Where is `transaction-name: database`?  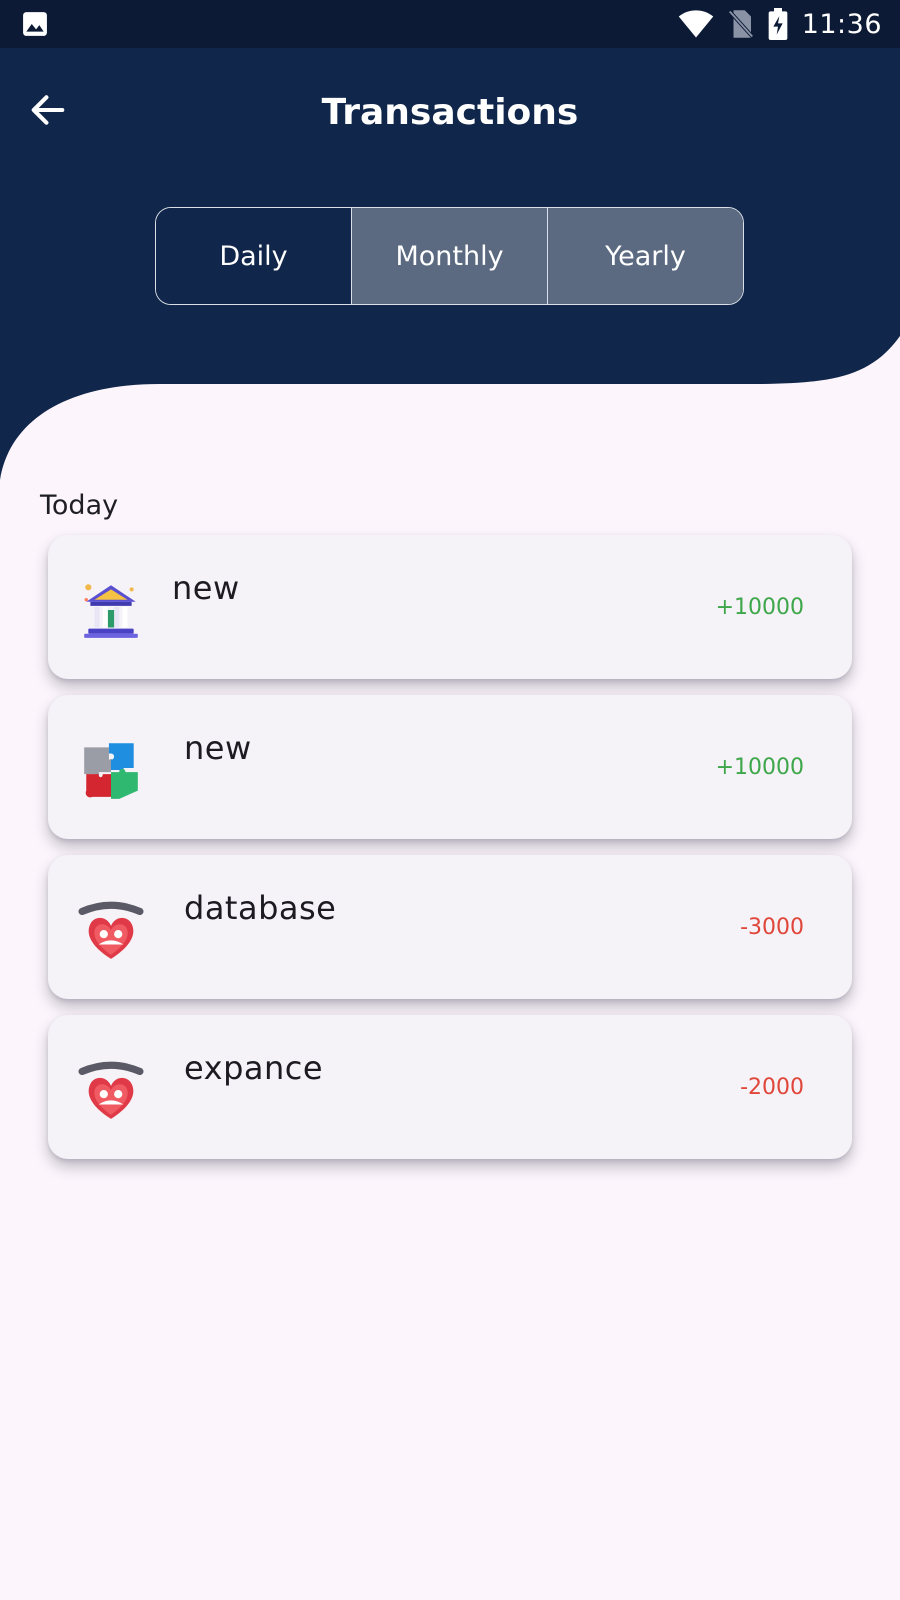 transaction-name: database is located at coordinates (260, 908).